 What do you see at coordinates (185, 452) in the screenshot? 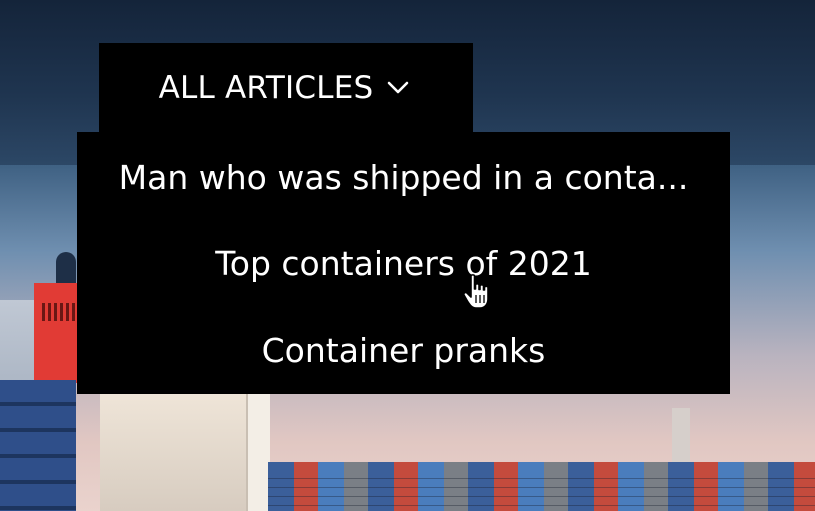
I see `port-crane` at bounding box center [185, 452].